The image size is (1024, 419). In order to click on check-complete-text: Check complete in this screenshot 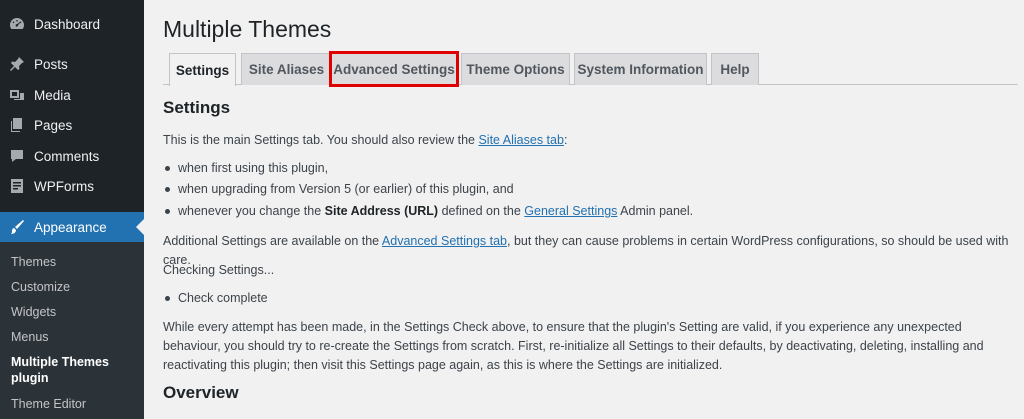, I will do `click(223, 298)`.